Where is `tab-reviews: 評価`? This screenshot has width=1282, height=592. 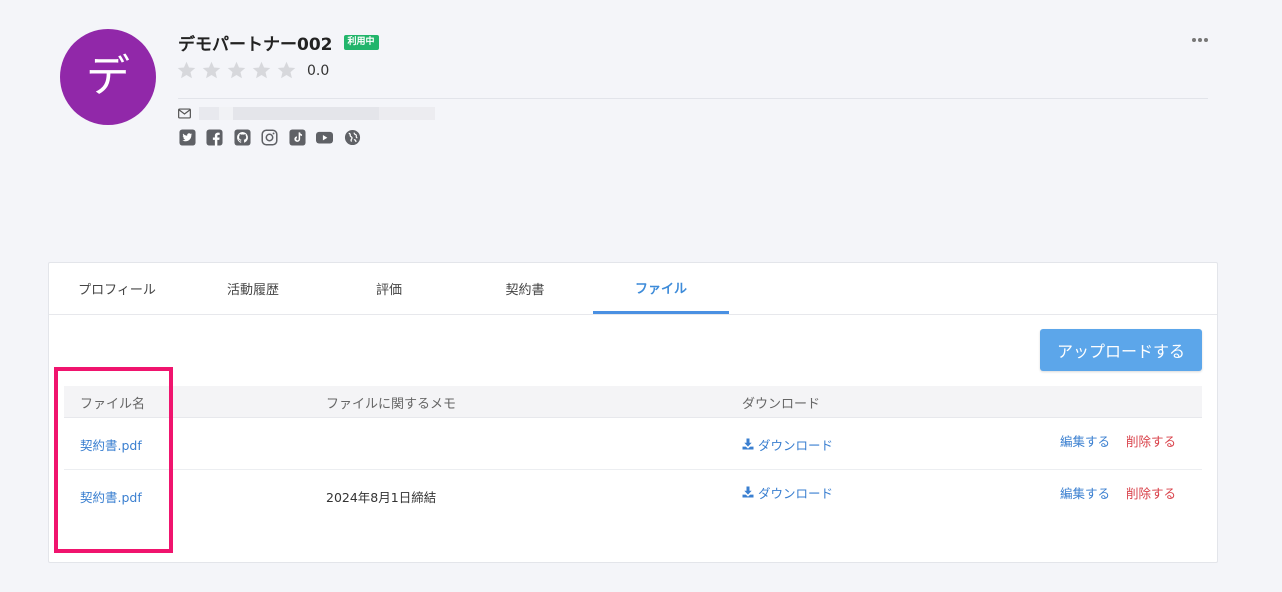
tab-reviews: 評価 is located at coordinates (389, 288).